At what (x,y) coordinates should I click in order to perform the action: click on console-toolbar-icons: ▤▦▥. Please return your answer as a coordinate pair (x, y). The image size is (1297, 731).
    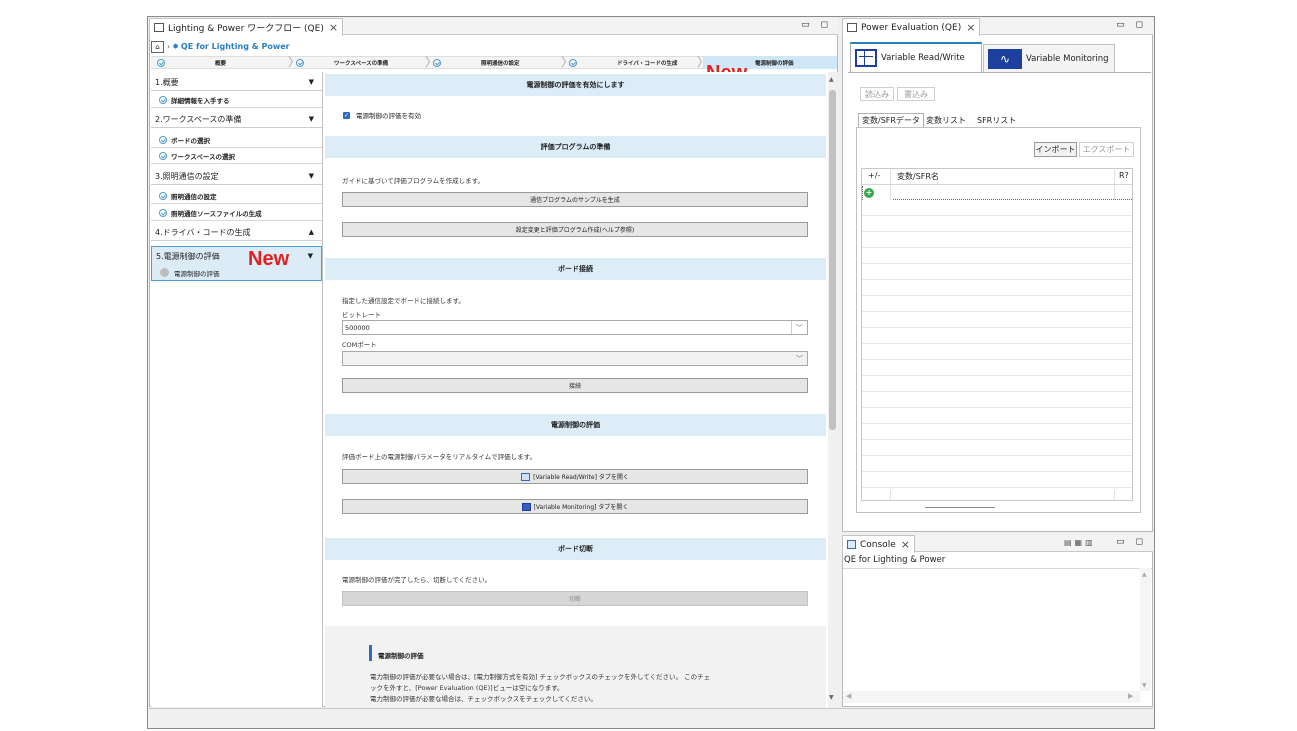
    Looking at the image, I should click on (1080, 542).